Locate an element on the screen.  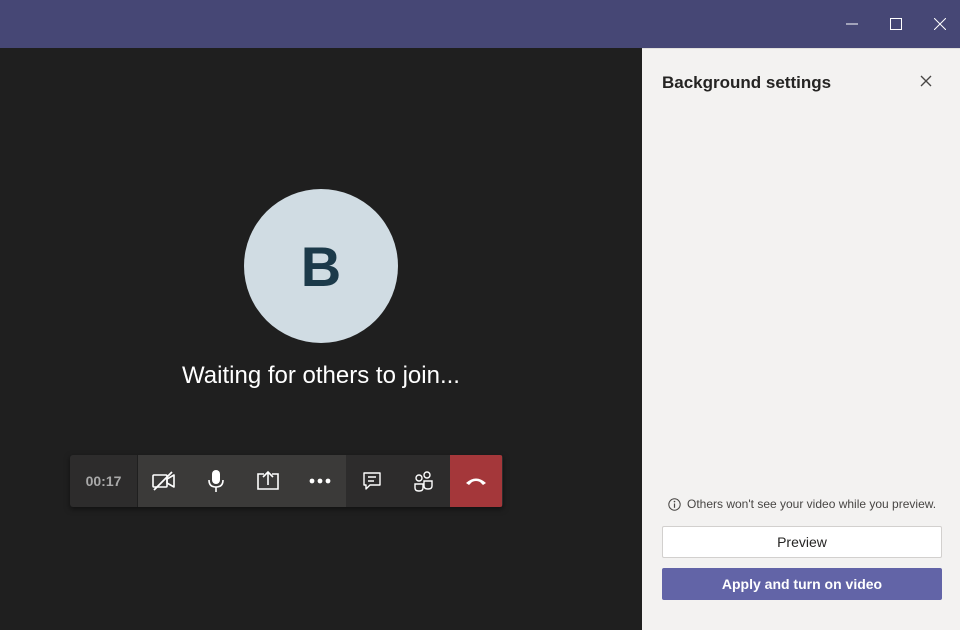
preview-button: Preview is located at coordinates (802, 542).